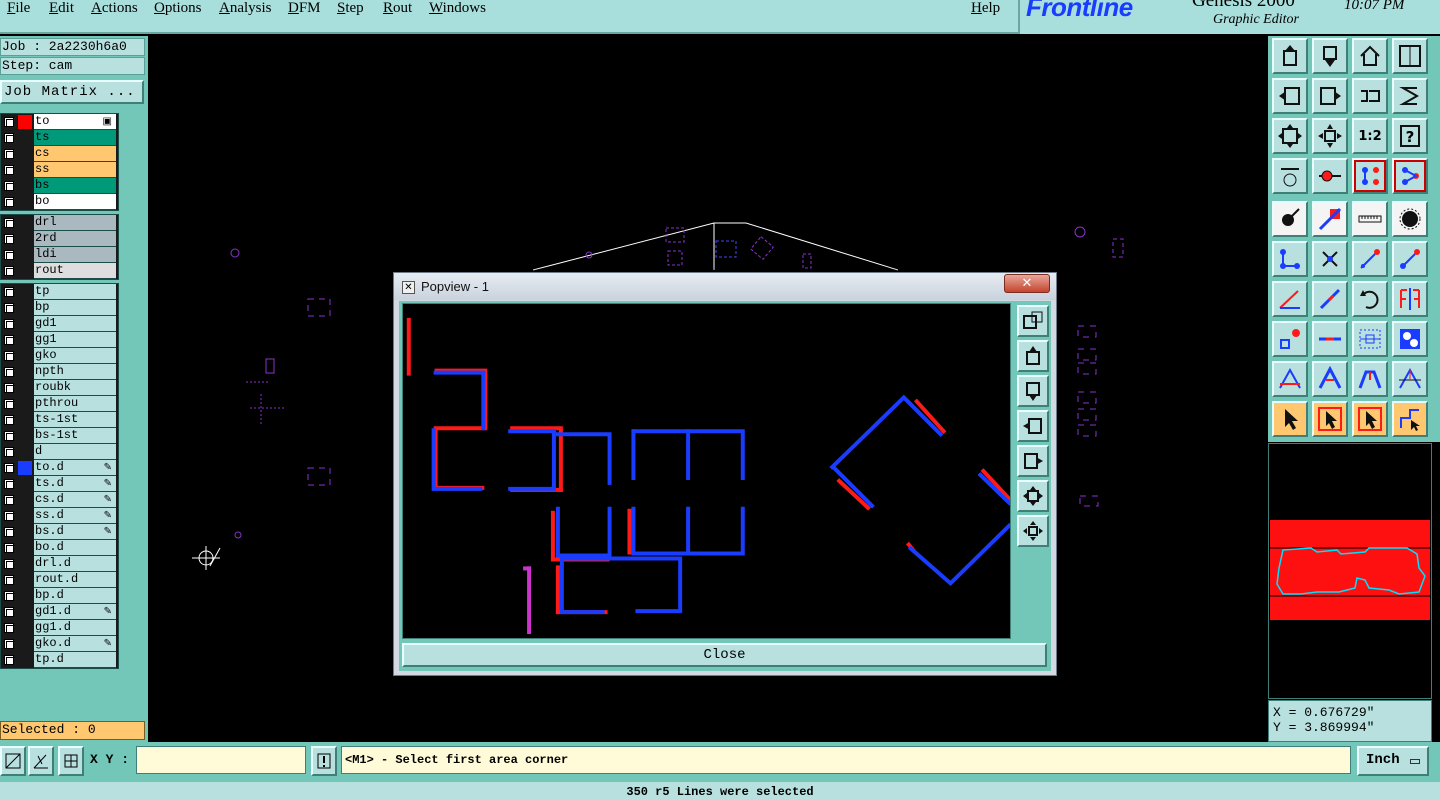 This screenshot has height=800, width=1440. Describe the element at coordinates (75, 596) in the screenshot. I see `layer-name: bp.d` at that location.